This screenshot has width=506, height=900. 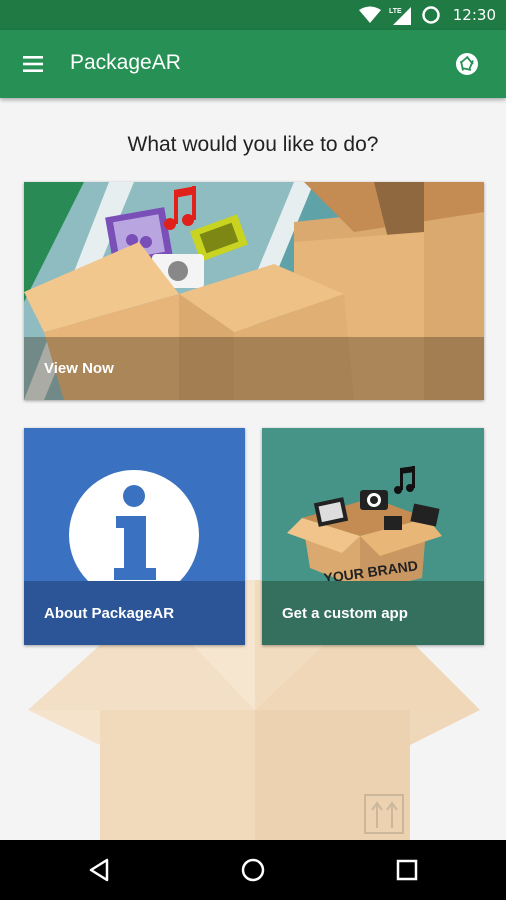 What do you see at coordinates (134, 536) in the screenshot?
I see `about-card: About PackageAR` at bounding box center [134, 536].